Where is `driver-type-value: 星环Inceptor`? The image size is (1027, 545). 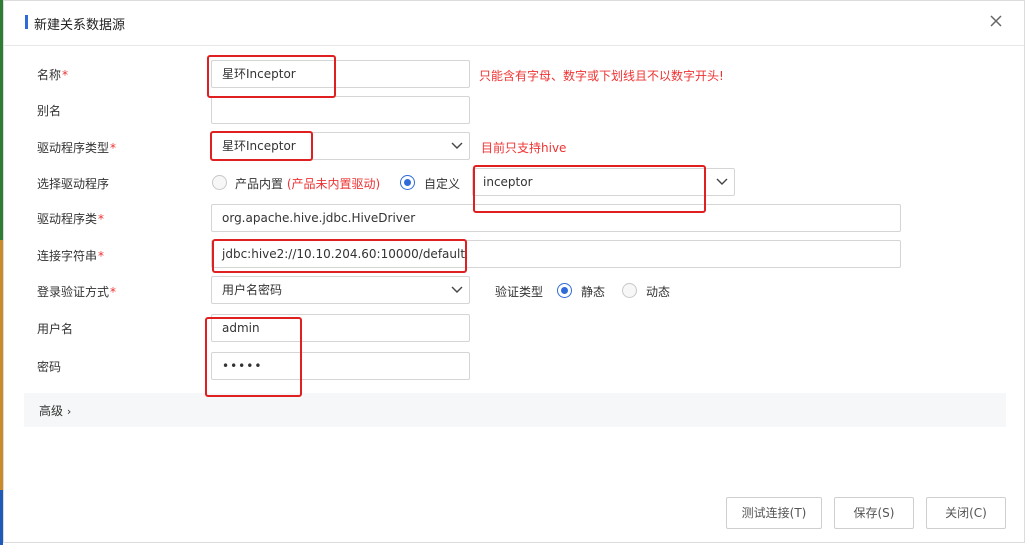 driver-type-value: 星环Inceptor is located at coordinates (259, 146).